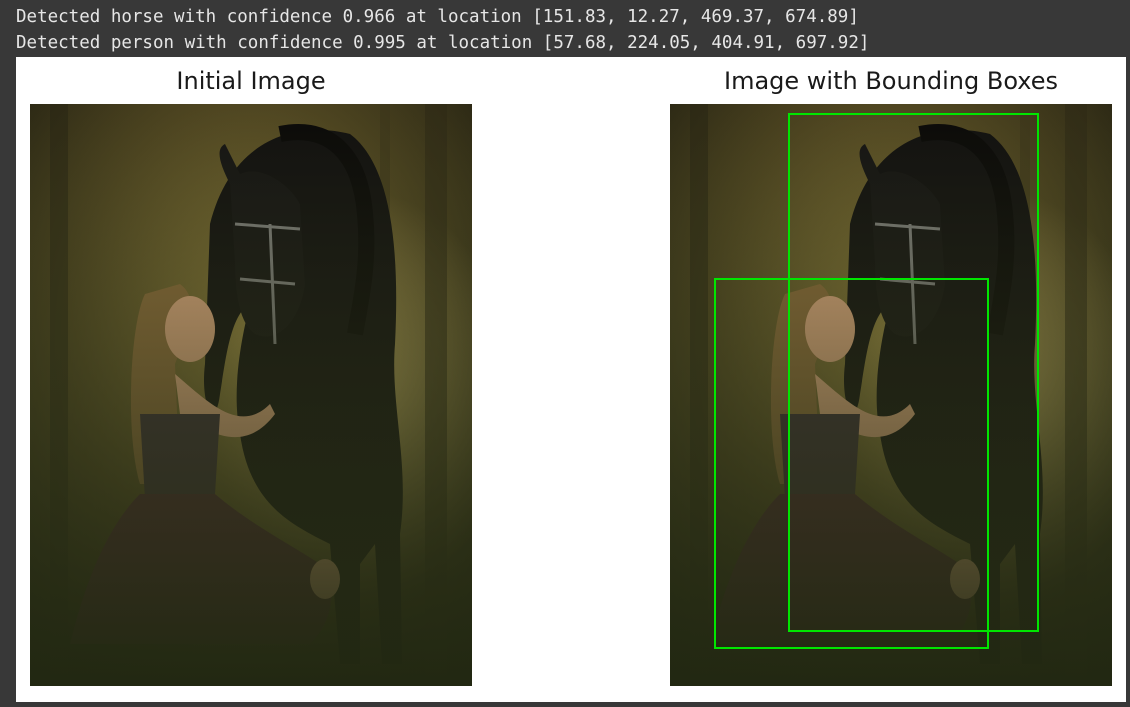  I want to click on initial-image-title: Initial Image, so click(251, 81).